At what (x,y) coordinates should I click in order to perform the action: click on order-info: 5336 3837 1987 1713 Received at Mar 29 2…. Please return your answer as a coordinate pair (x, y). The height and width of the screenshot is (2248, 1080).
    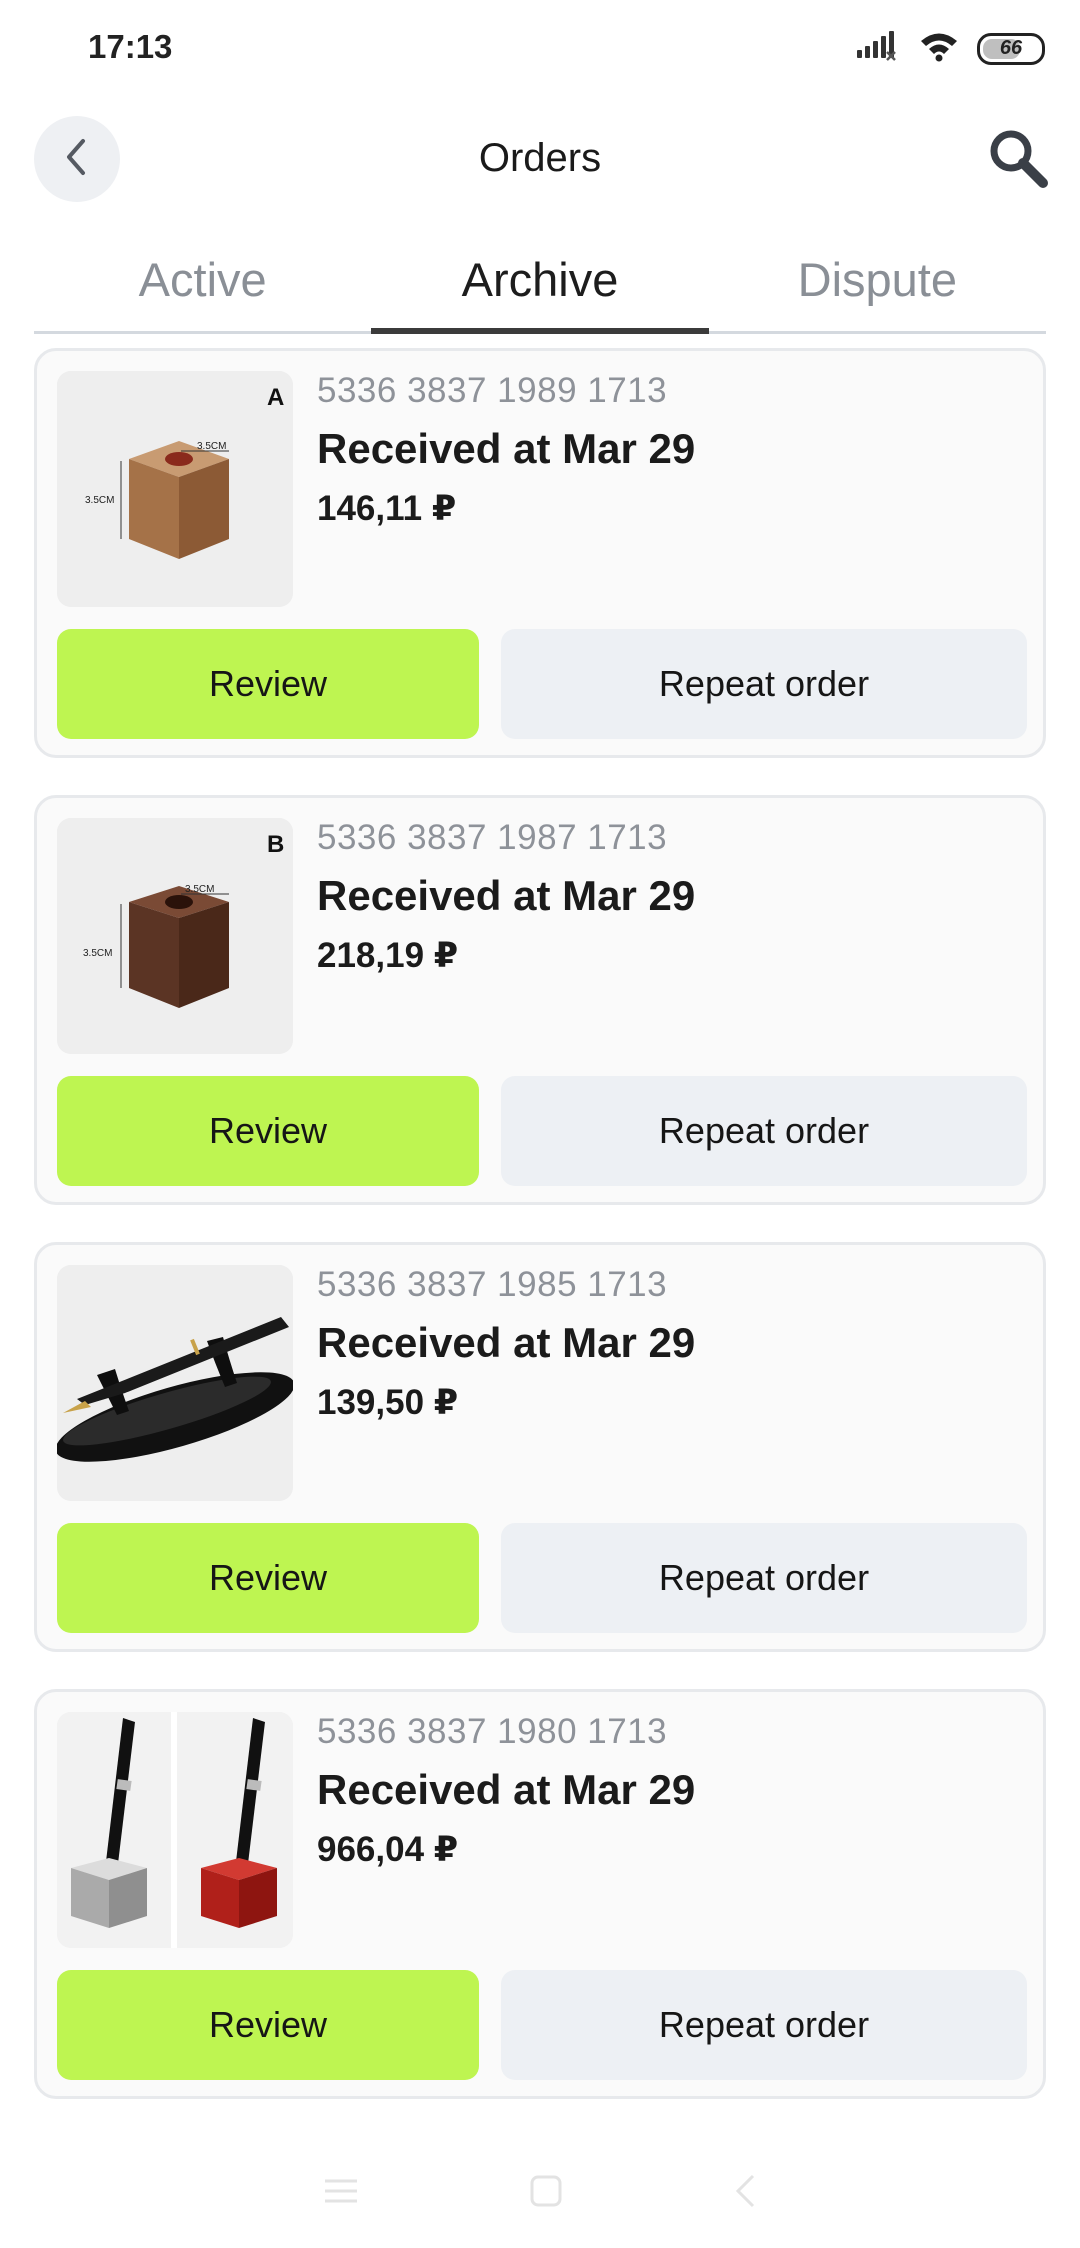
    Looking at the image, I should click on (670, 897).